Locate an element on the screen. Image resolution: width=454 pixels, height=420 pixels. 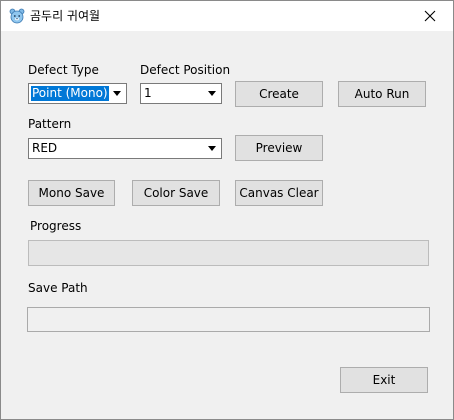
bear-icon is located at coordinates (17, 16).